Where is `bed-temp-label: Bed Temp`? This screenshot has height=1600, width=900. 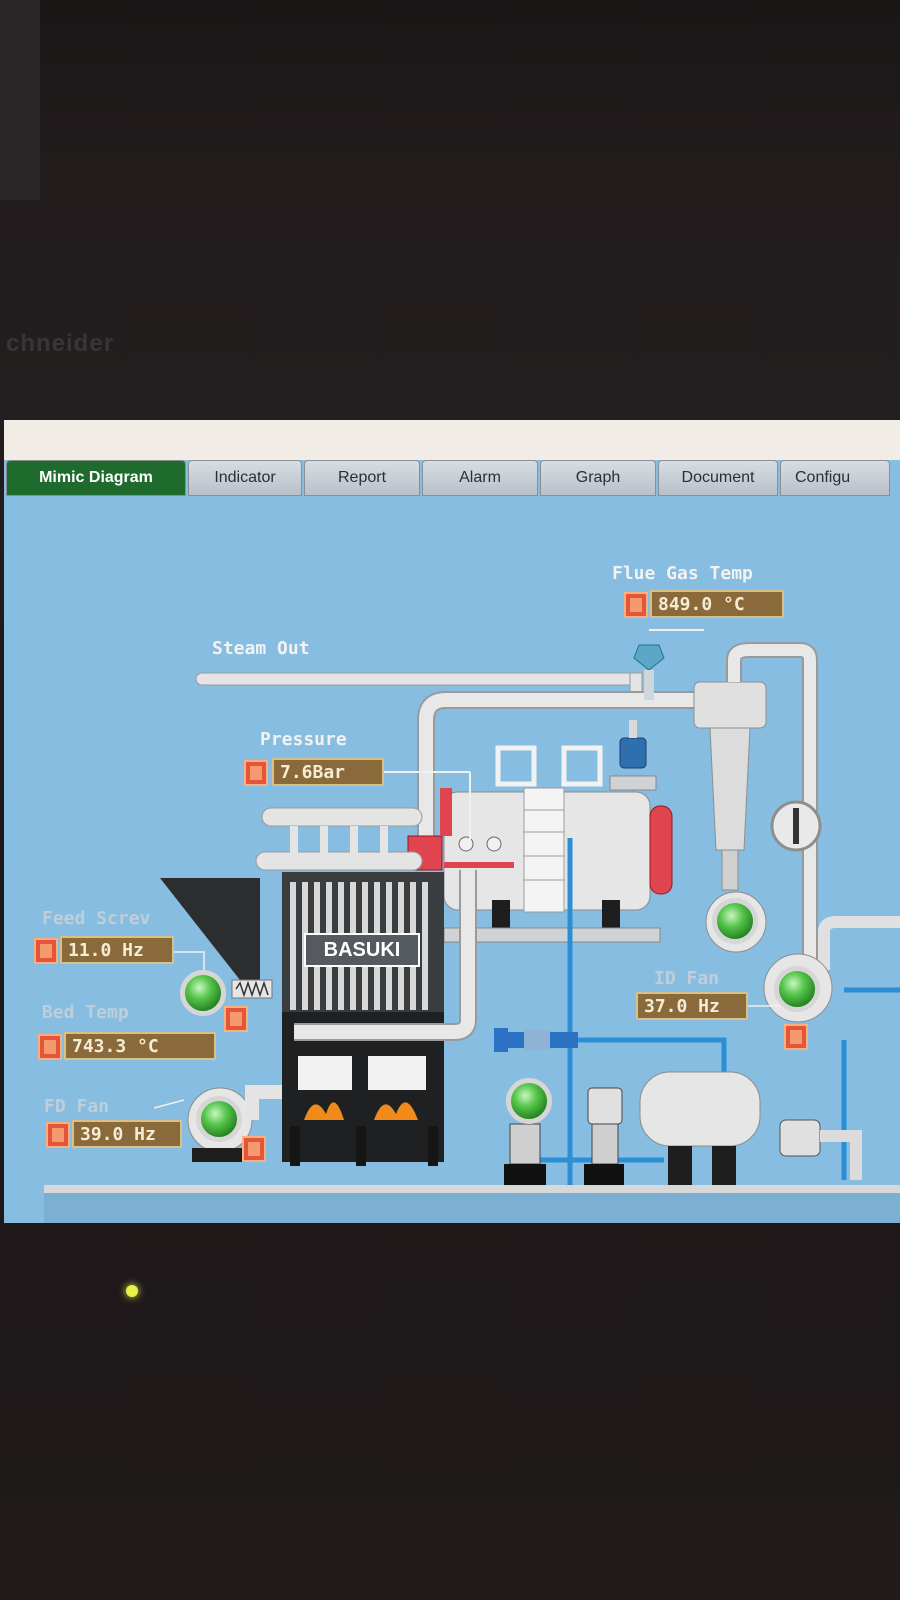 bed-temp-label: Bed Temp is located at coordinates (85, 1012).